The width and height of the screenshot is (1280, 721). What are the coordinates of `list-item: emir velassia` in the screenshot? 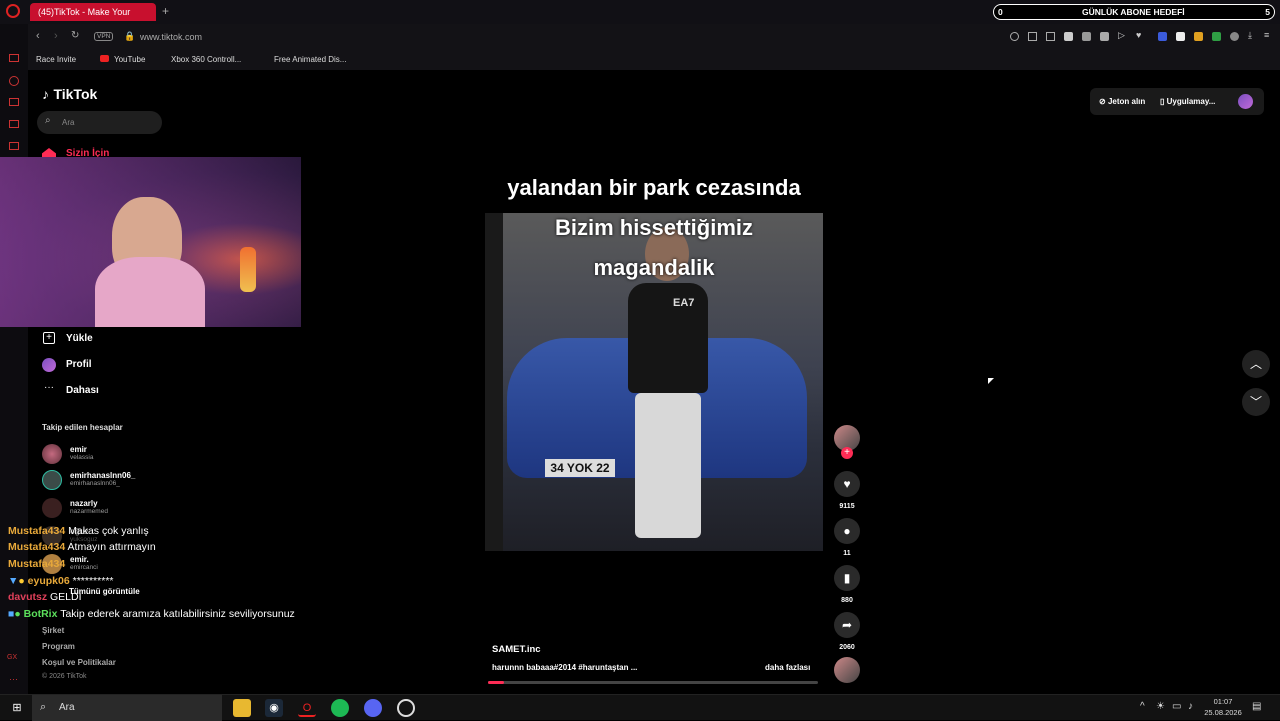 It's located at (81, 453).